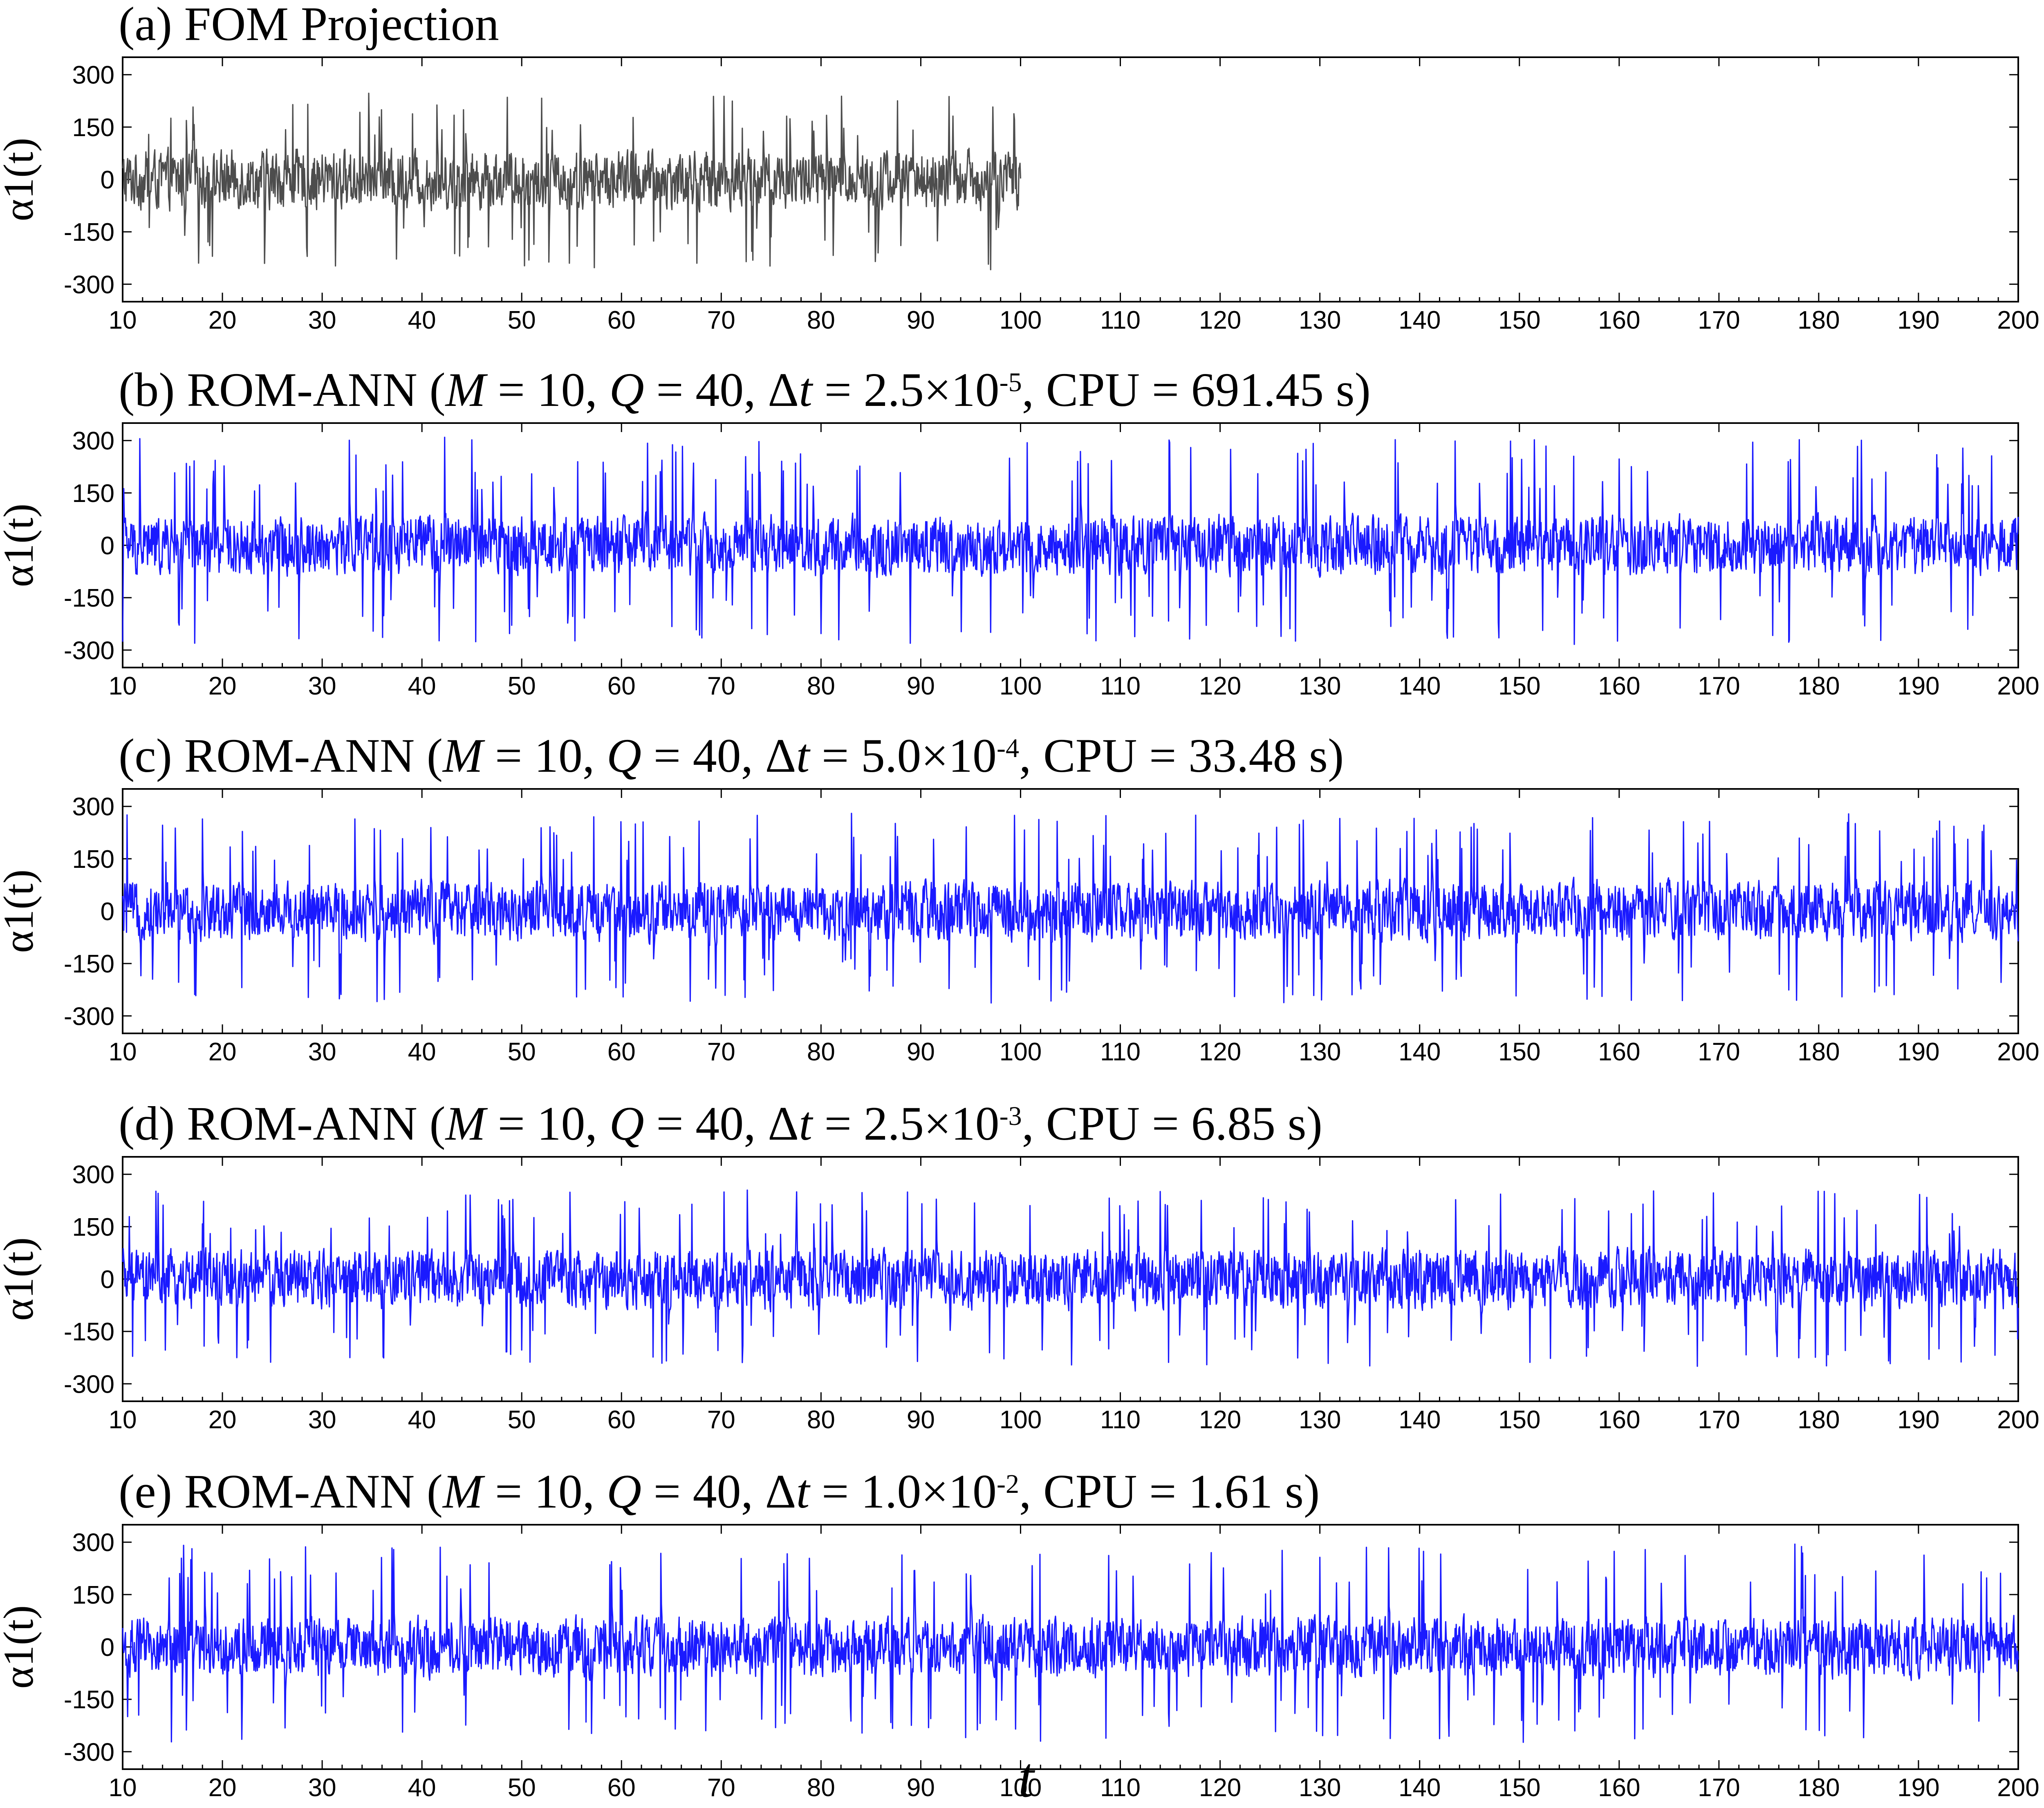 Image resolution: width=2044 pixels, height=1808 pixels. Describe the element at coordinates (309, 25) in the screenshot. I see `panel-title: (a) FOM Projection` at that location.